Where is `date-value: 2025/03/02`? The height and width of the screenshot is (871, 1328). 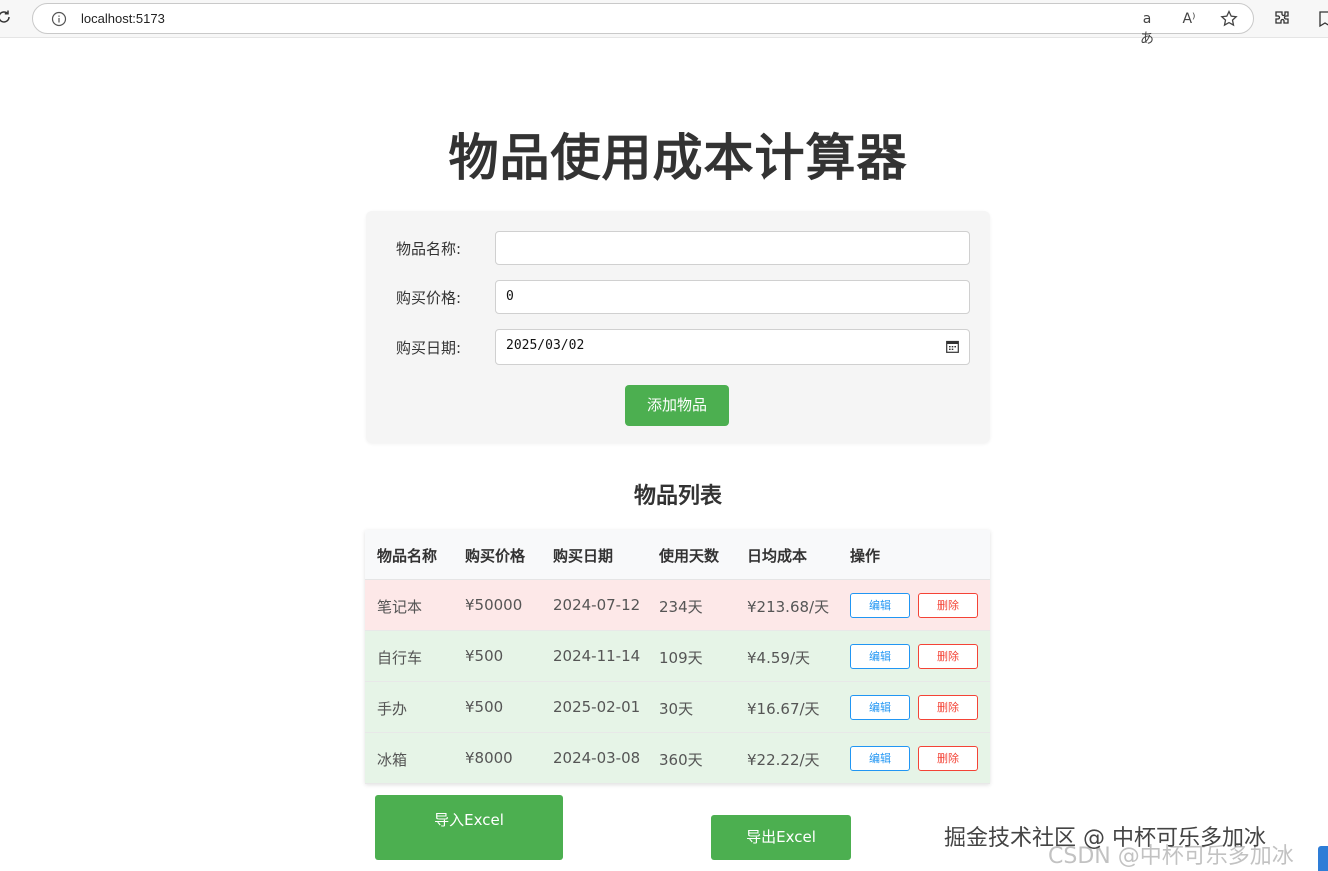 date-value: 2025/03/02 is located at coordinates (545, 345).